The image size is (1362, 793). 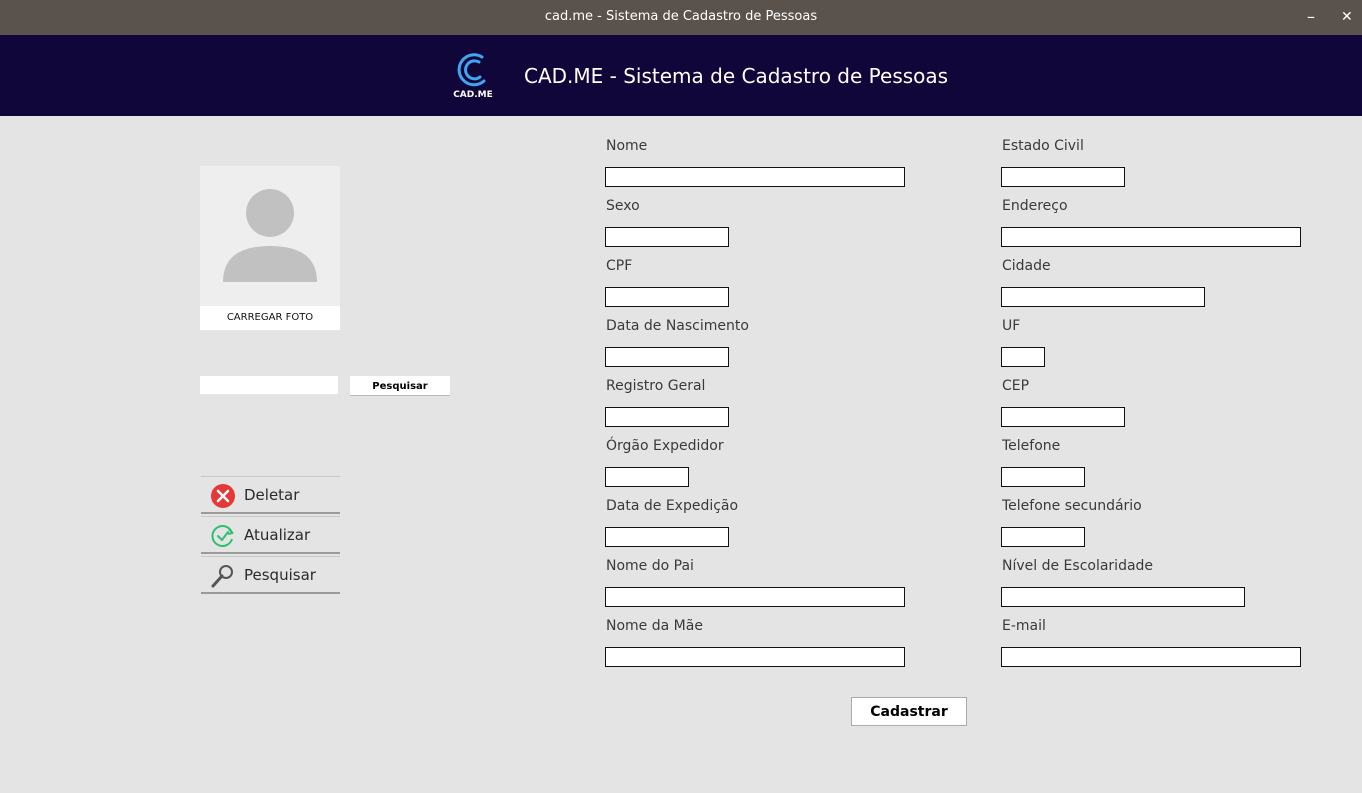 What do you see at coordinates (619, 266) in the screenshot?
I see `cpf-label: CPF` at bounding box center [619, 266].